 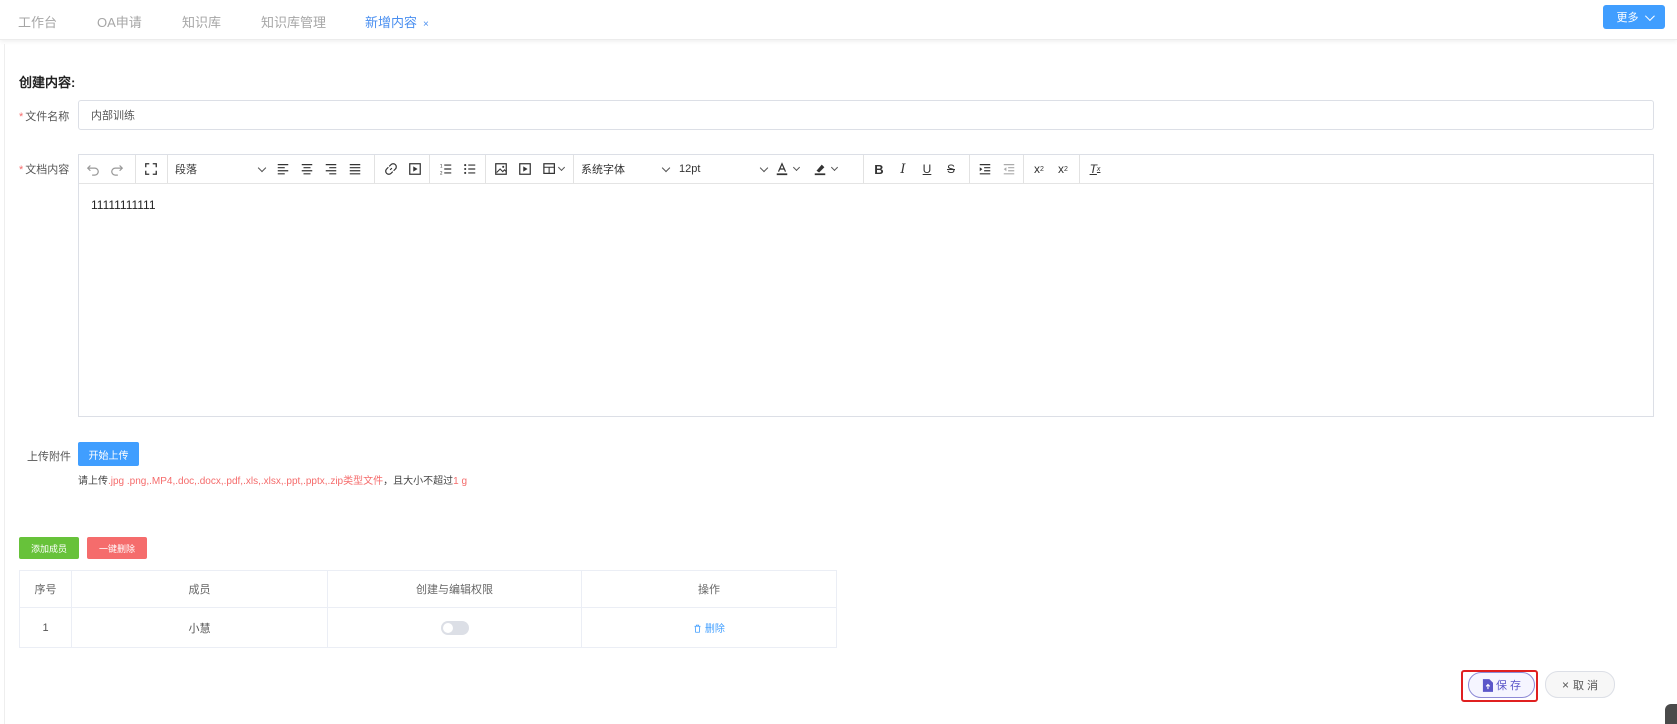 I want to click on svg-text: 1, so click(x=441, y=166).